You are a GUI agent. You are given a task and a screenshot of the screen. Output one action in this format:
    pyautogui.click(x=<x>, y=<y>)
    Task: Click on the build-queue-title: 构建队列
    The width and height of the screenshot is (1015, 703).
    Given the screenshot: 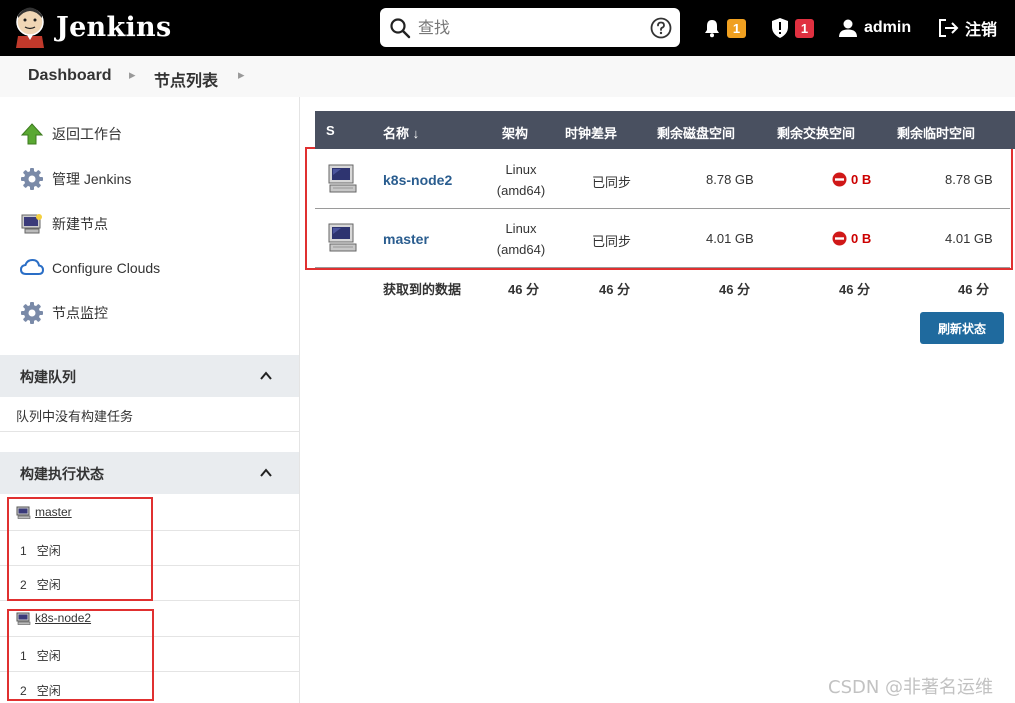 What is the action you would take?
    pyautogui.click(x=48, y=377)
    